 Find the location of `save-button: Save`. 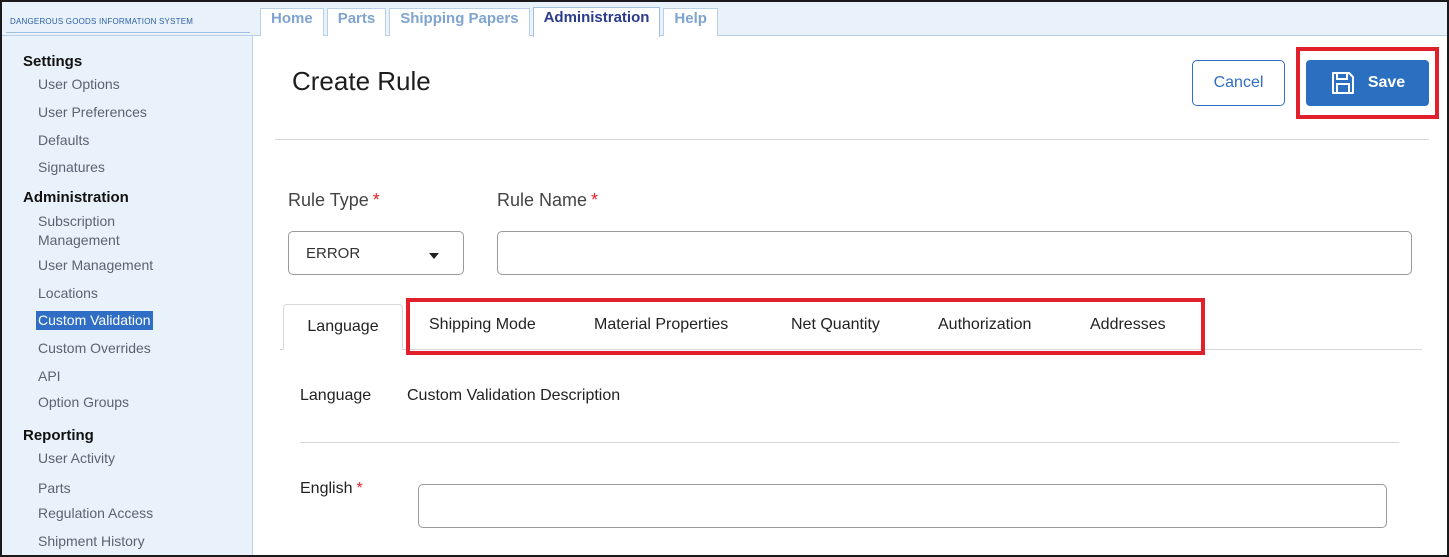

save-button: Save is located at coordinates (1367, 83).